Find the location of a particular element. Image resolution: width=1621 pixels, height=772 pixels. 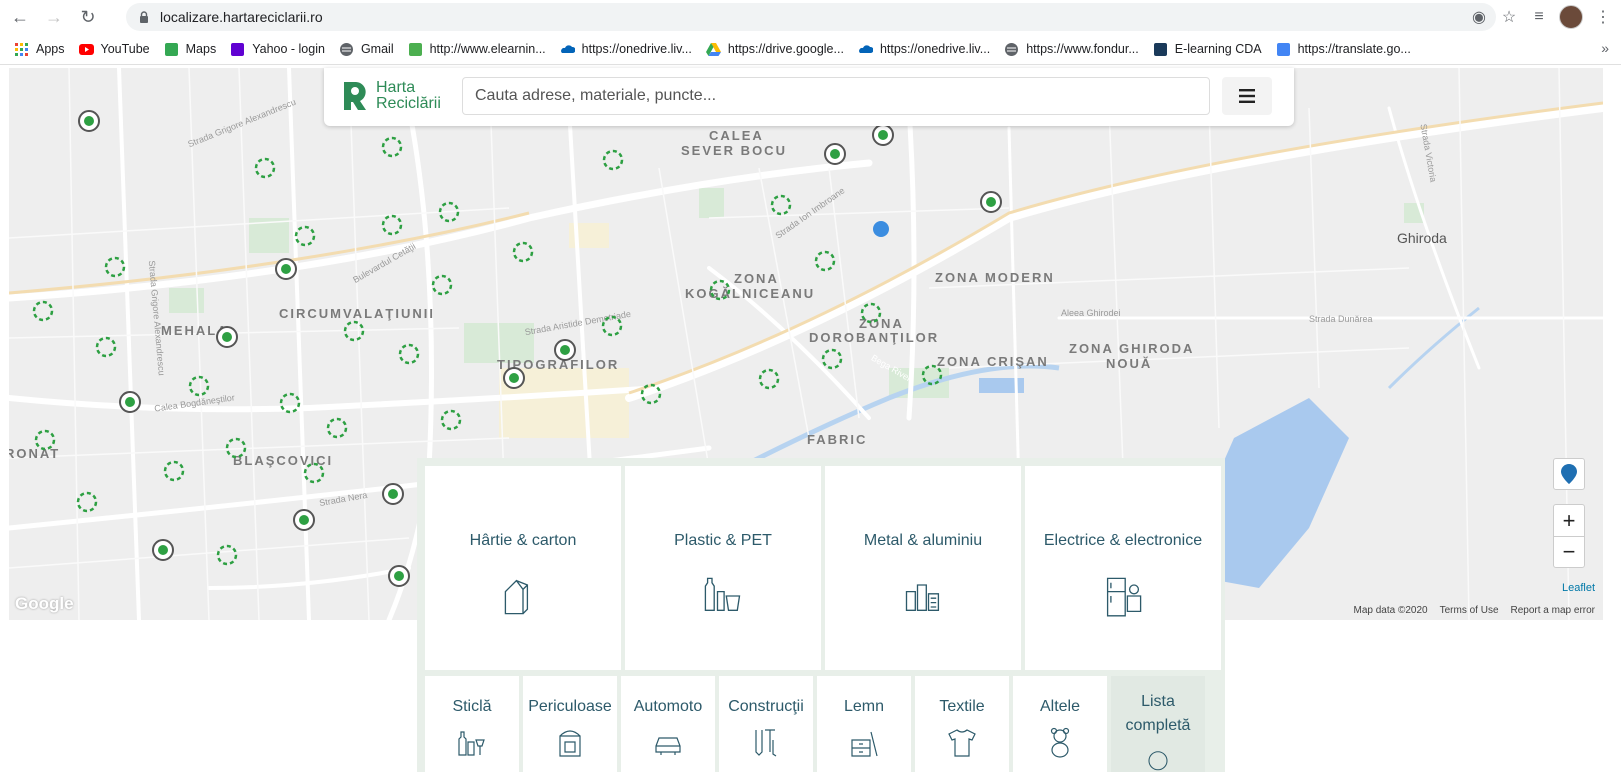

bookmark-item: YouTube is located at coordinates (114, 49).